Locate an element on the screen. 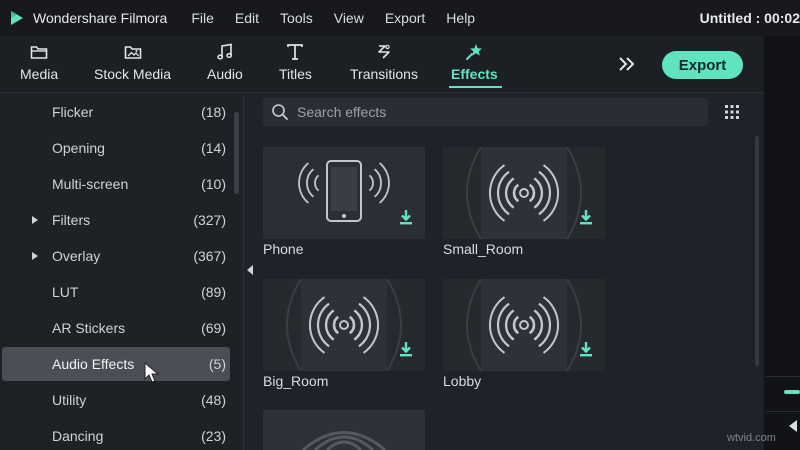  tab-effects-label: Effects is located at coordinates (474, 74).